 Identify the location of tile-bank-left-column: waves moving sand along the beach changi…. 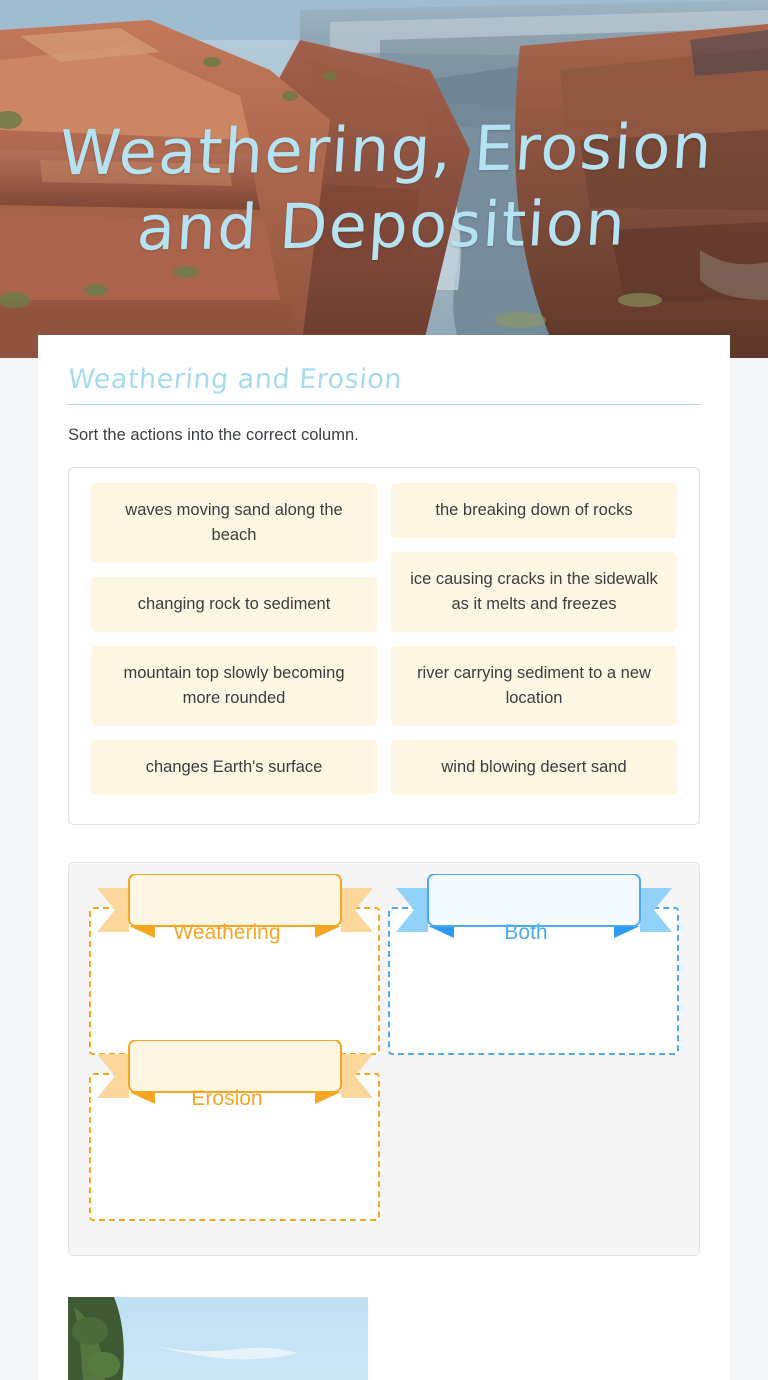
(234, 646).